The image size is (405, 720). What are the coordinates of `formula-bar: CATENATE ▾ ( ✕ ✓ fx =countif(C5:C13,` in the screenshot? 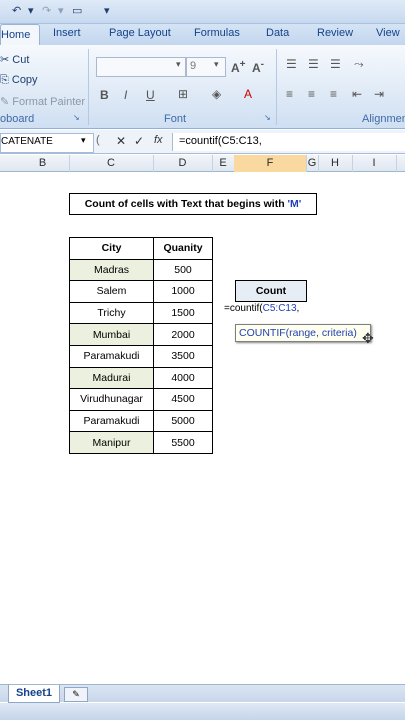 It's located at (202, 142).